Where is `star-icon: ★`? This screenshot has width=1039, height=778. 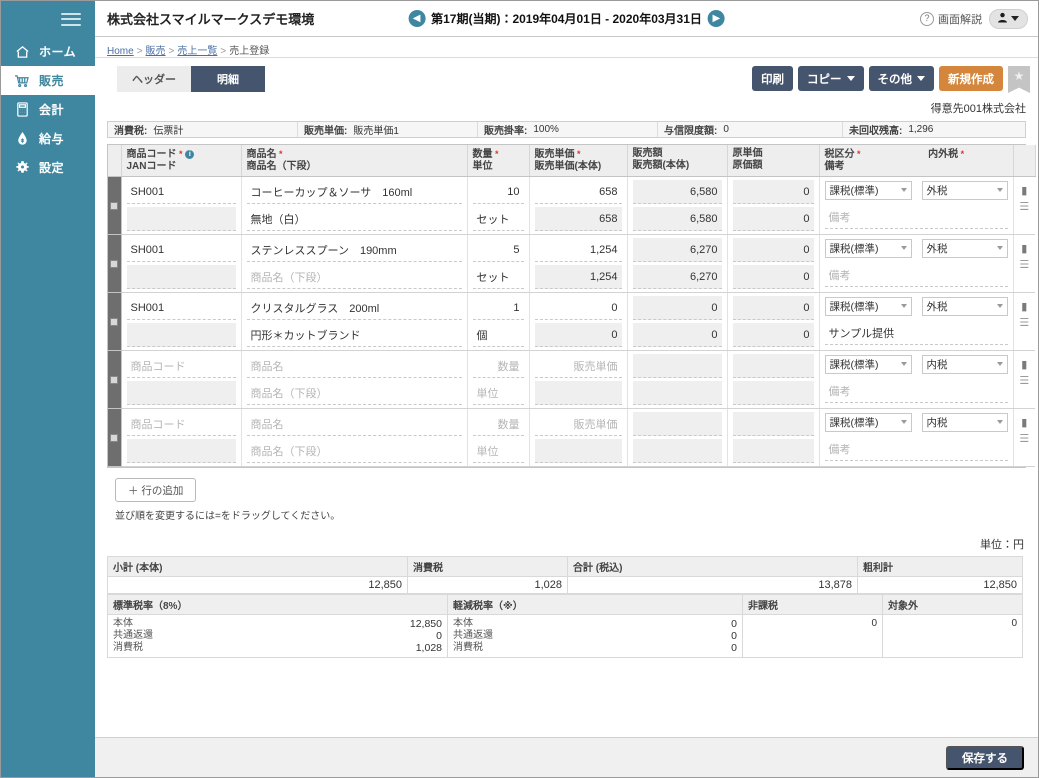 star-icon: ★ is located at coordinates (1019, 79).